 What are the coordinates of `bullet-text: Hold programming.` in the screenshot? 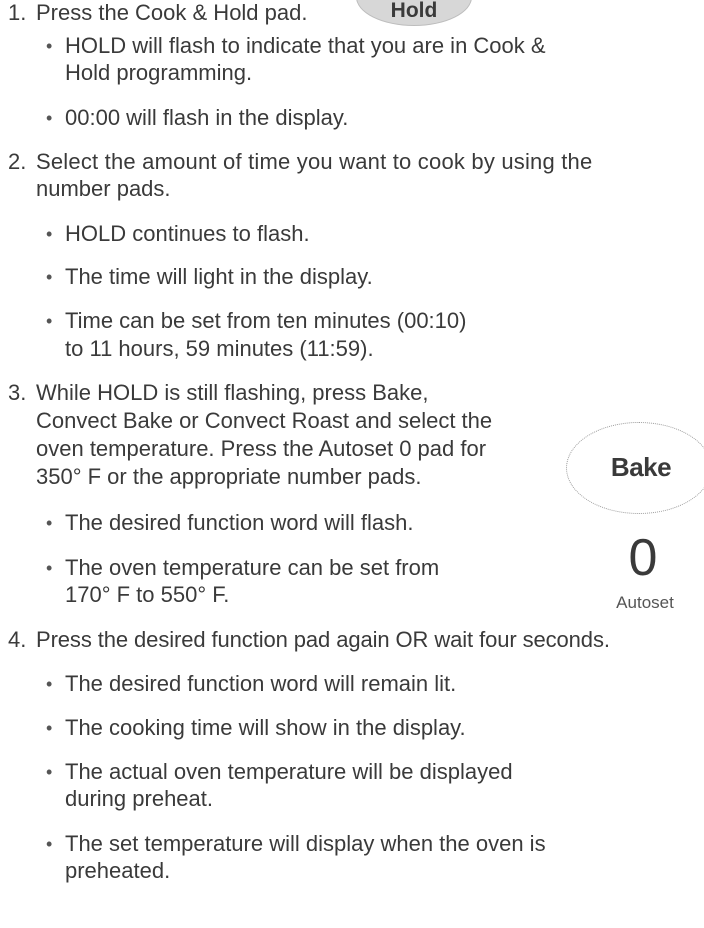 It's located at (159, 72).